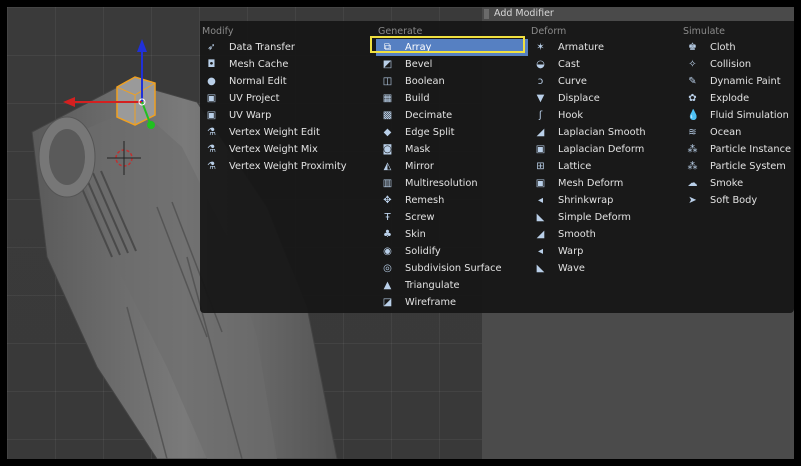  Describe the element at coordinates (285, 115) in the screenshot. I see `menu-item-uv-warp: ▣ UV Warp` at that location.